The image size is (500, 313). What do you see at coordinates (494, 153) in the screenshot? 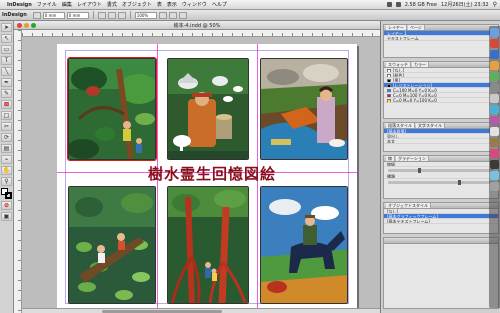
I see `photos-icon` at bounding box center [494, 153].